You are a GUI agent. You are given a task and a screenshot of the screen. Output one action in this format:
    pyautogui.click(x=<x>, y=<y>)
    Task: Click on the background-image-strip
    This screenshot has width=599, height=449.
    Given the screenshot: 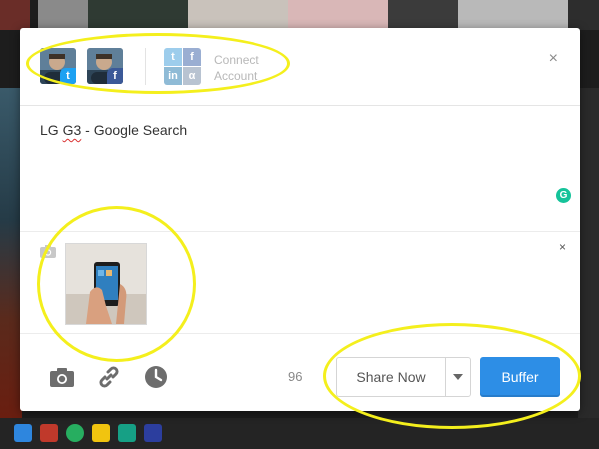 What is the action you would take?
    pyautogui.click(x=299, y=15)
    